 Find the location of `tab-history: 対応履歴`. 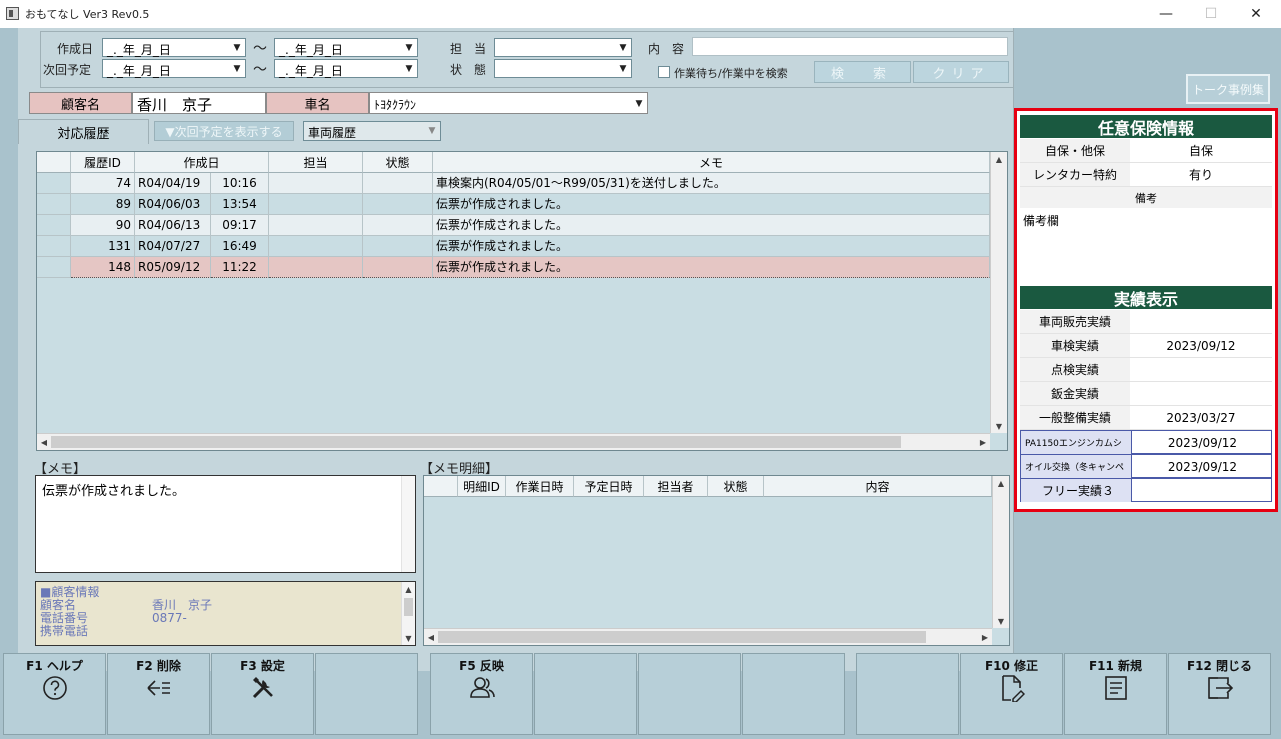

tab-history: 対応履歴 is located at coordinates (83, 131).